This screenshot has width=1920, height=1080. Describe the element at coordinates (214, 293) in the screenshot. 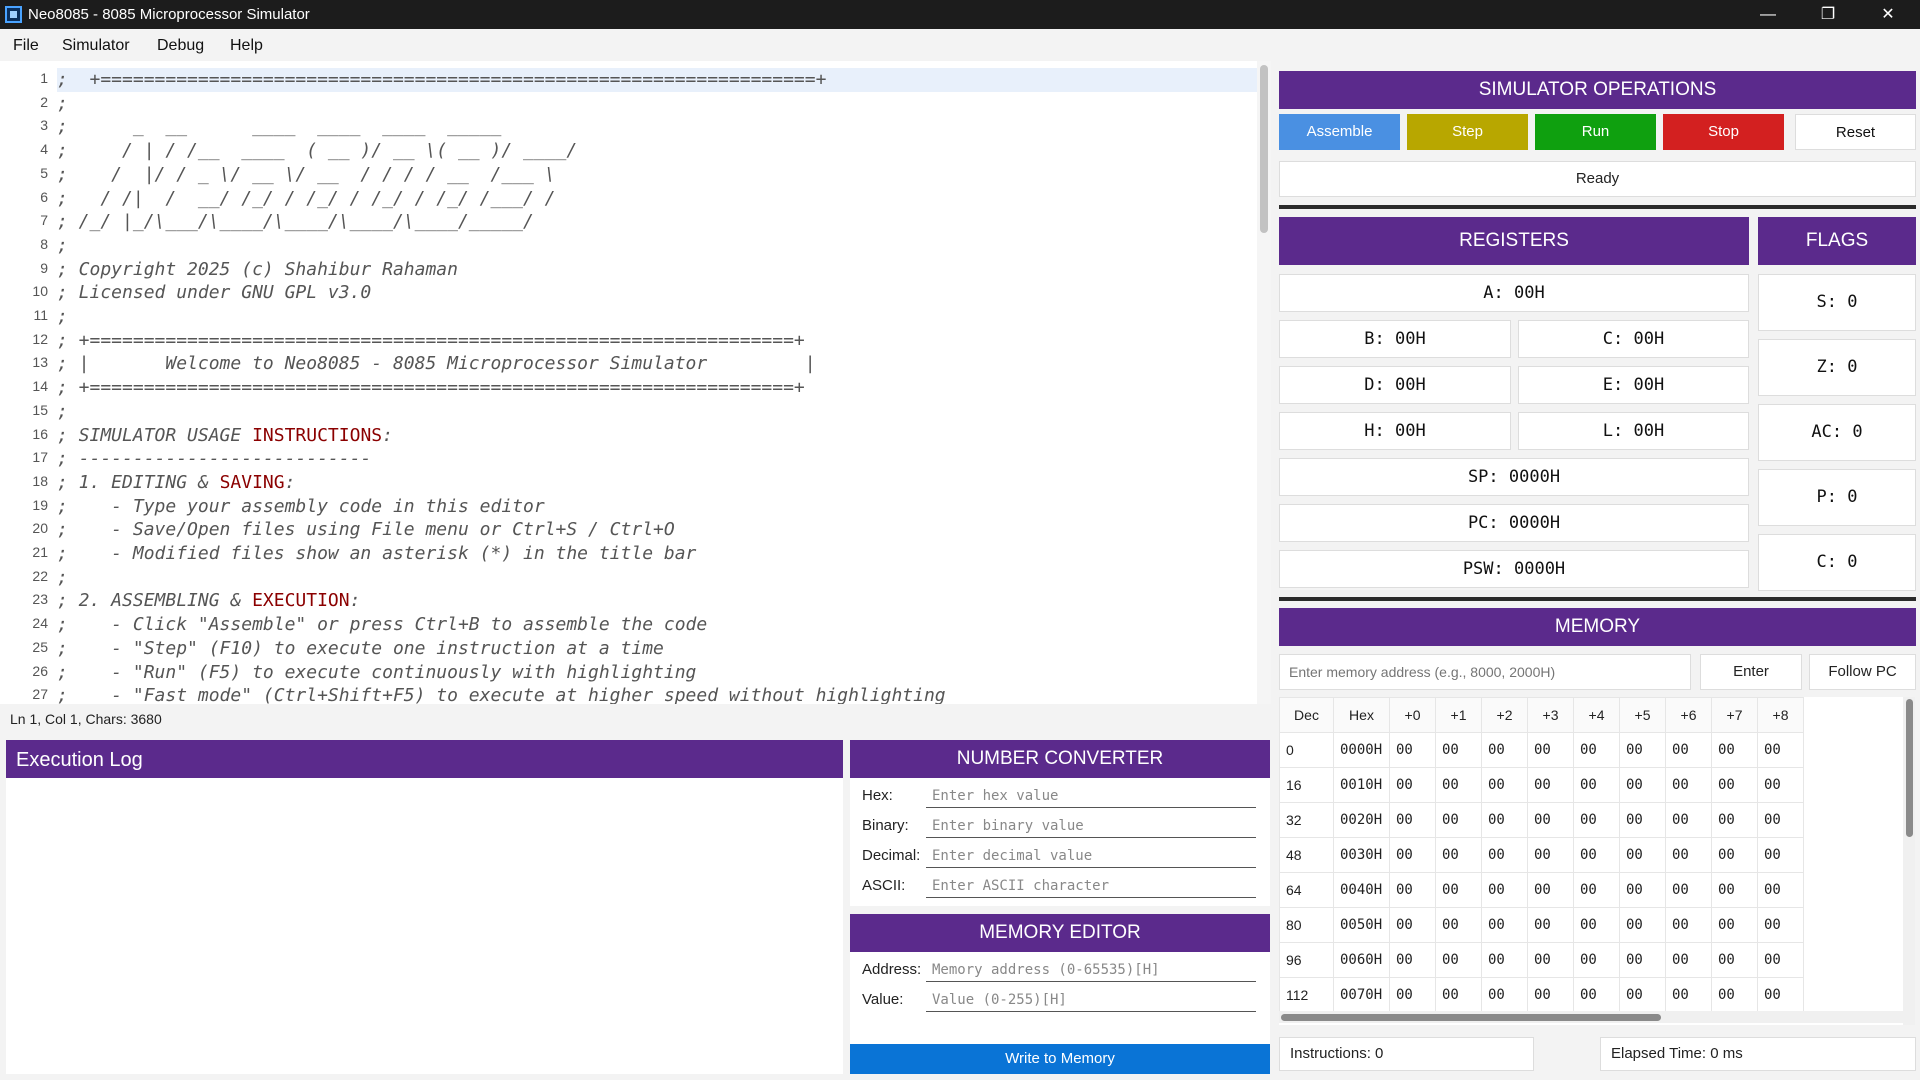

I see `code-line: ; Licensed under GNU GPL v3.0` at that location.